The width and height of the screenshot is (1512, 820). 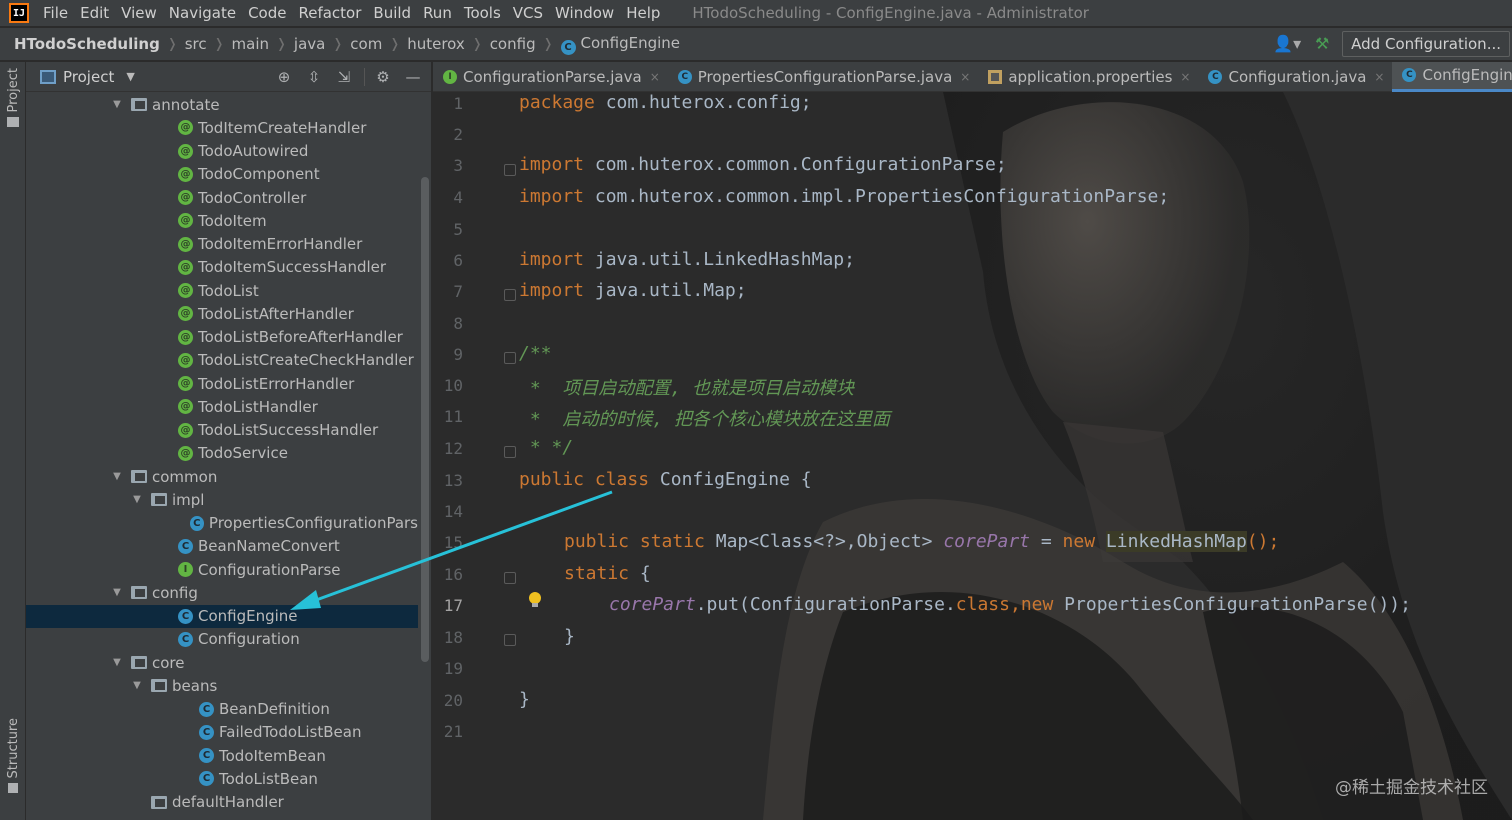 What do you see at coordinates (314, 77) in the screenshot?
I see `expand-all-icon: ⇳` at bounding box center [314, 77].